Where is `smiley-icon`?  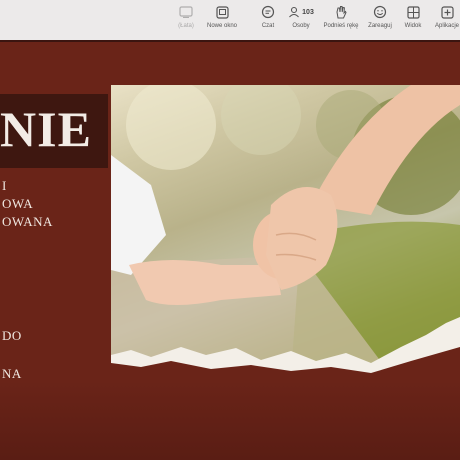
smiley-icon is located at coordinates (380, 12).